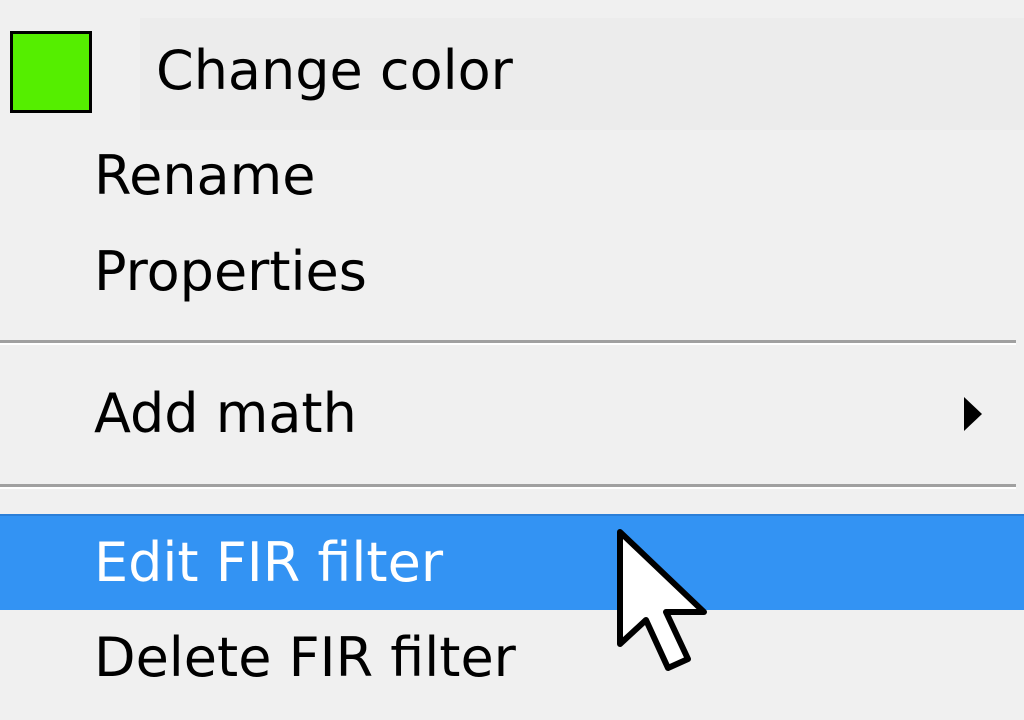 The image size is (1024, 720). What do you see at coordinates (269, 562) in the screenshot?
I see `menu-item-label: Edit FIR filter` at bounding box center [269, 562].